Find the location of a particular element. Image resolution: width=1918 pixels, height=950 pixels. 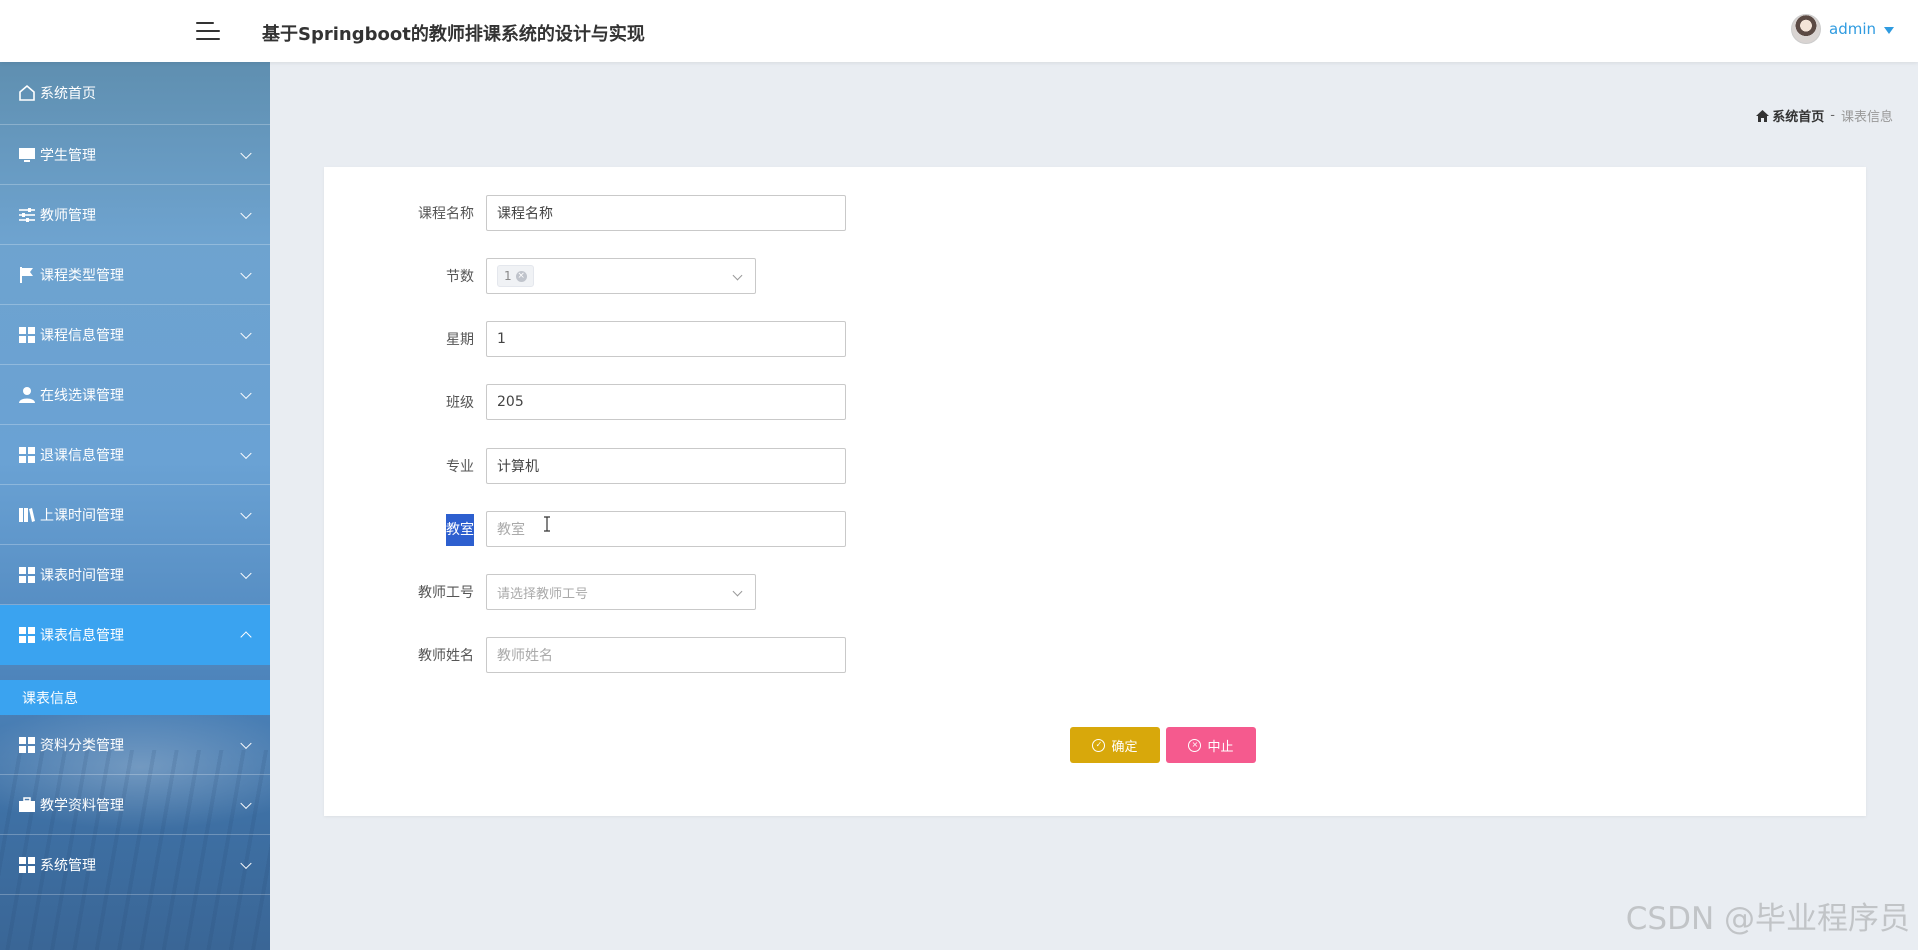

sidebar-item-schedule-time: 课表时间管理 is located at coordinates (135, 575).